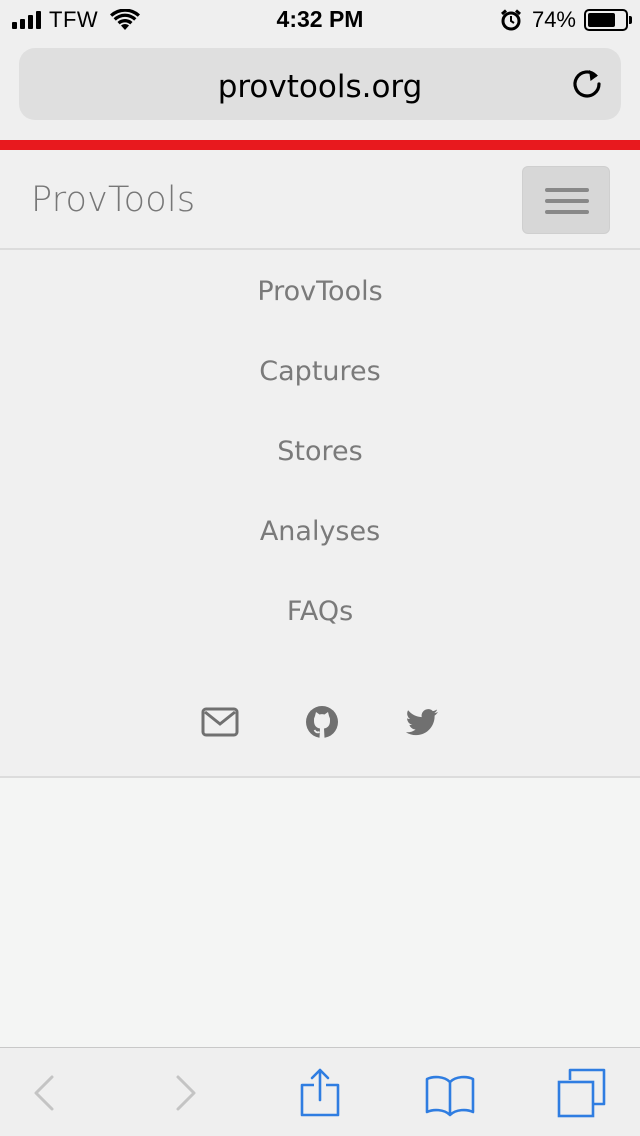  I want to click on bookmarks-icon, so click(450, 1093).